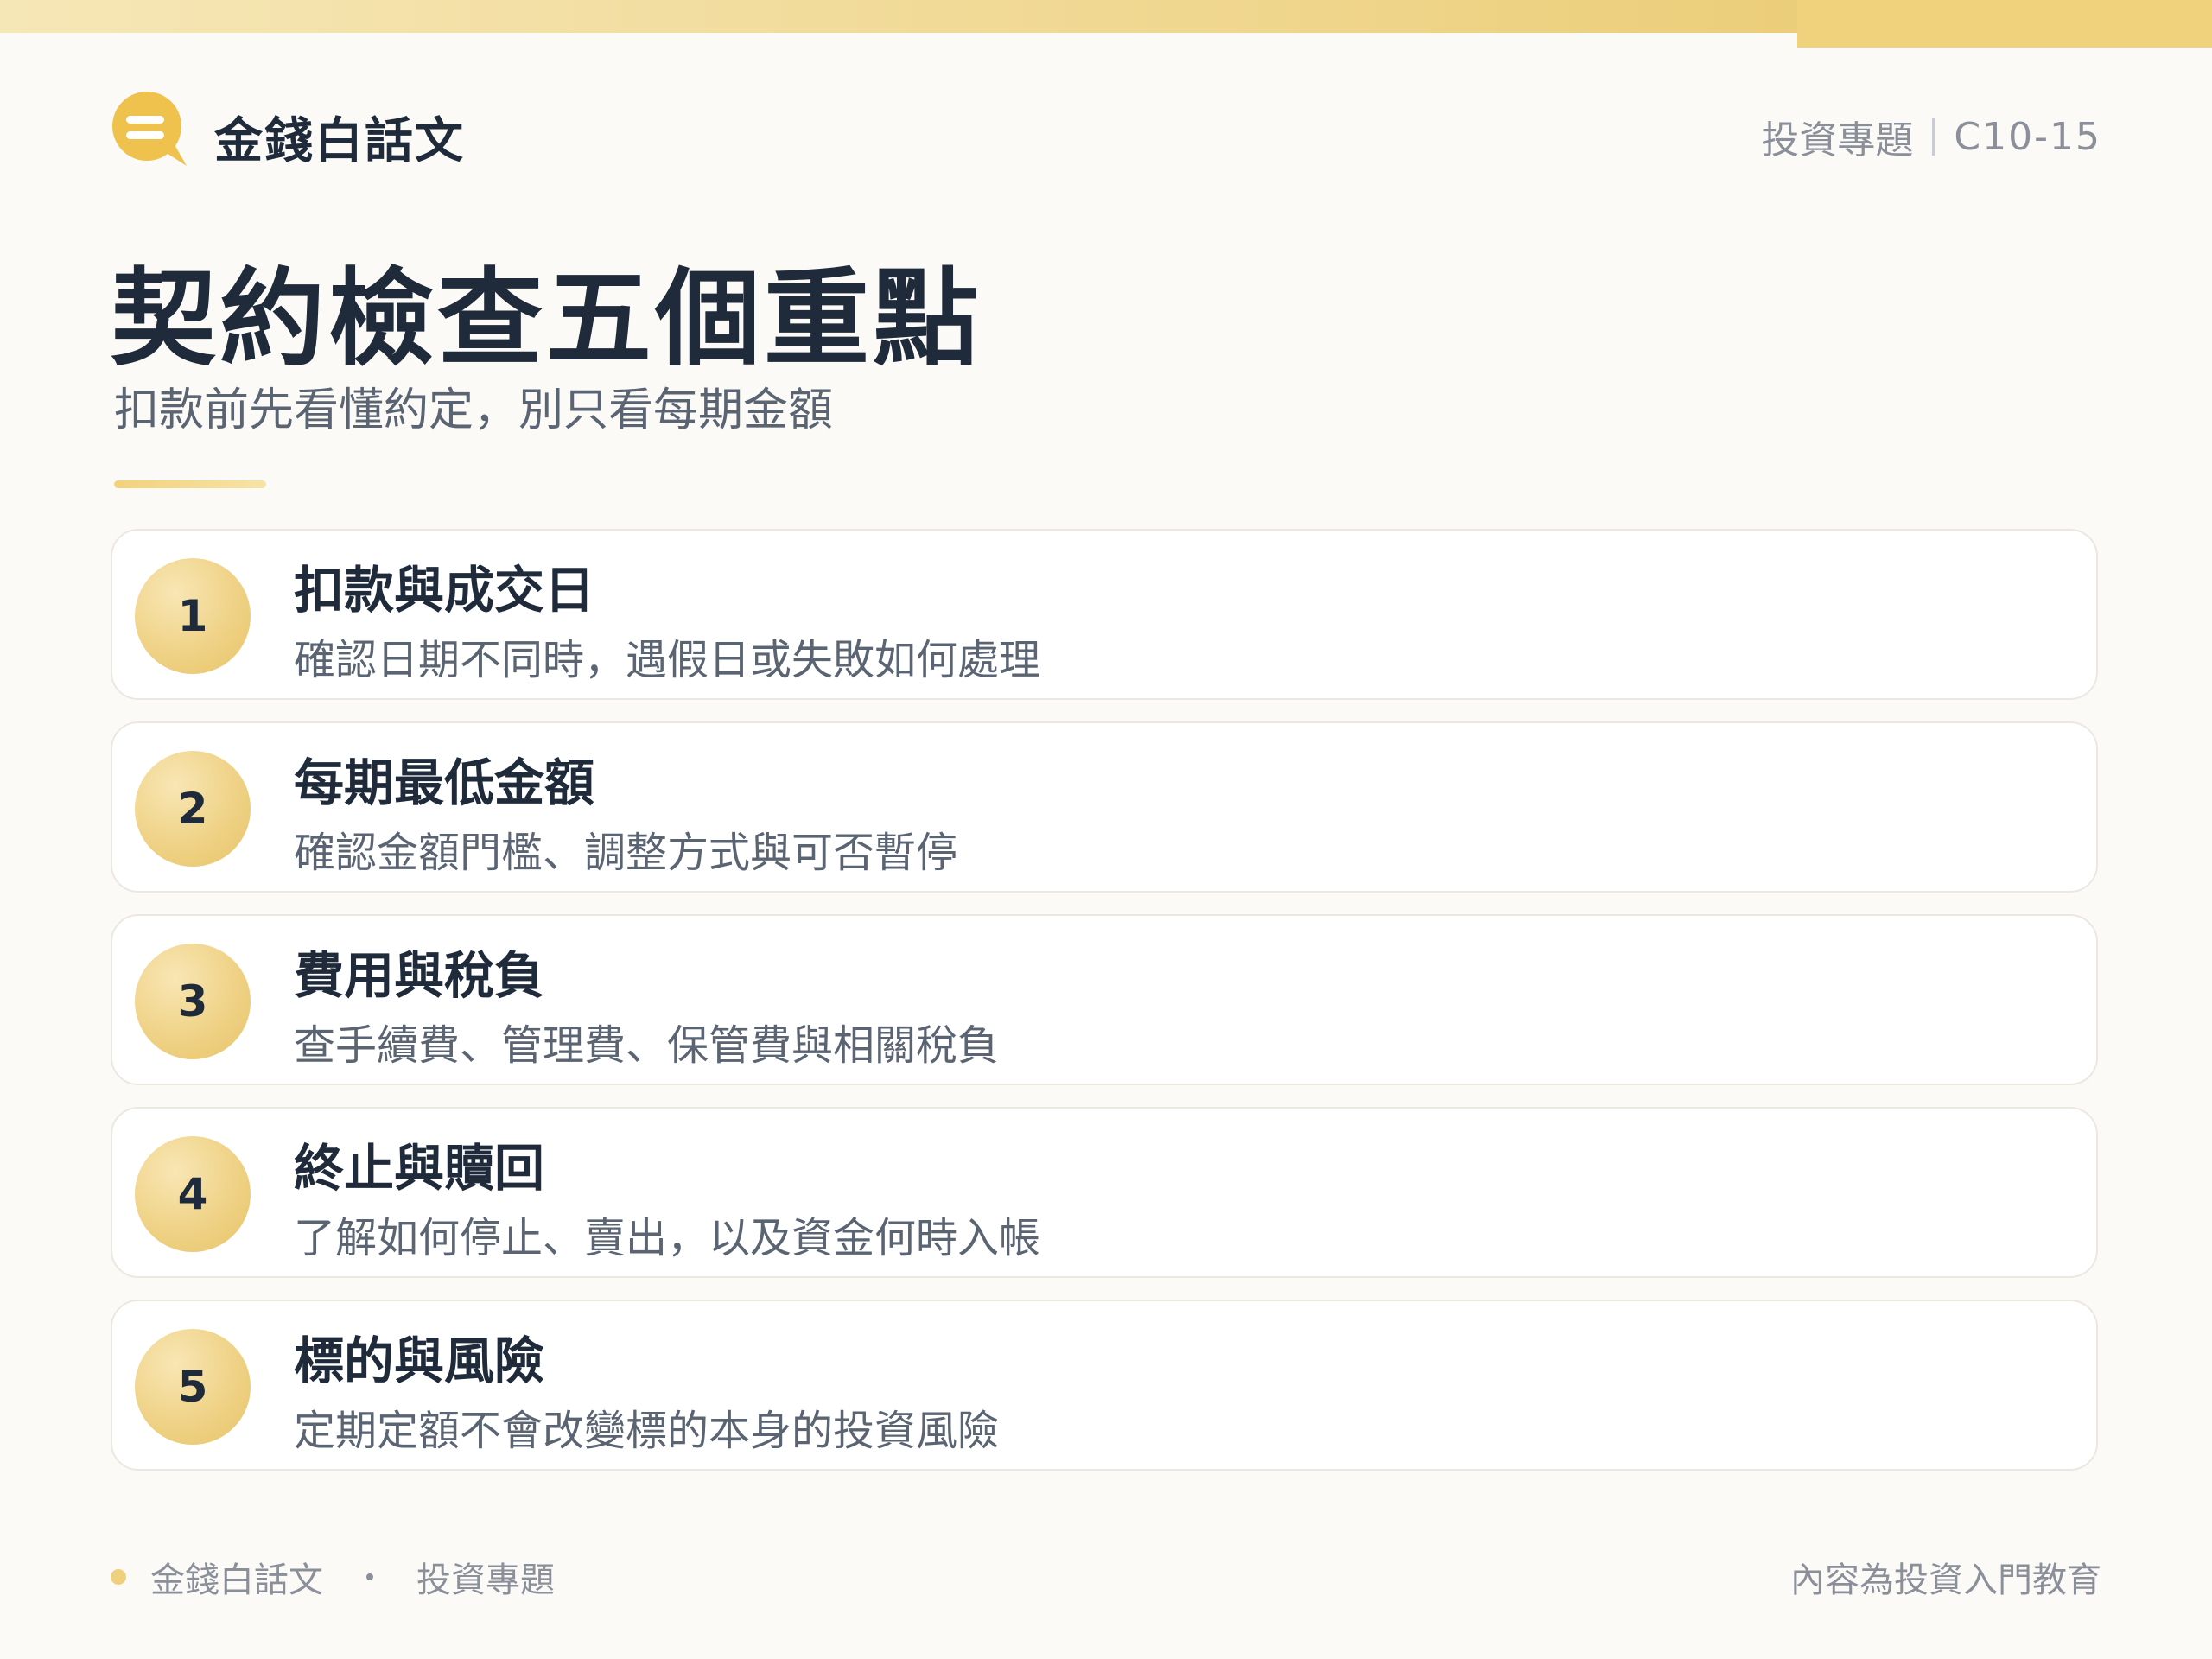  Describe the element at coordinates (474, 410) in the screenshot. I see `page-subtitle: 扣款前先看懂約定，別只看每期金額` at that location.